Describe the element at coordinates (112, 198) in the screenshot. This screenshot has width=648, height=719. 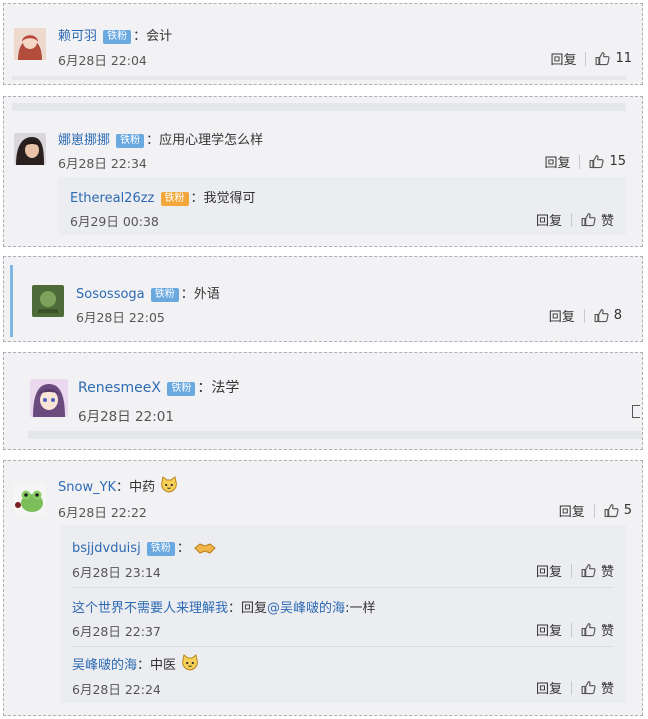
I see `username-link: Ethereal26zz` at that location.